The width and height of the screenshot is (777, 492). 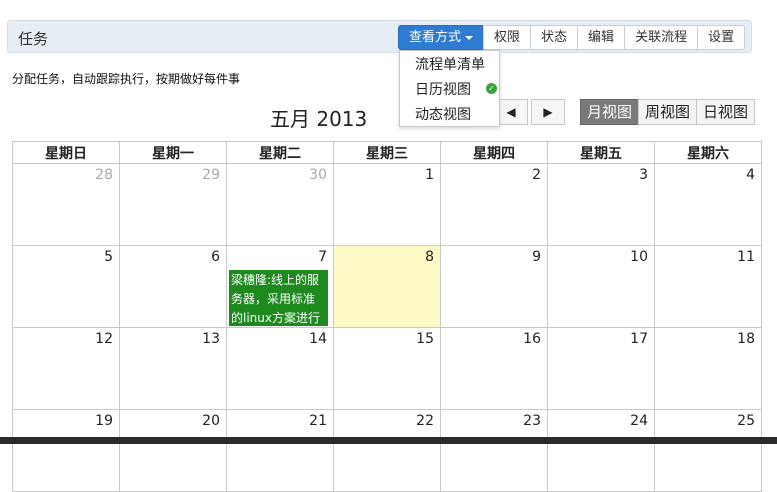 I want to click on day-number: 1, so click(x=429, y=175).